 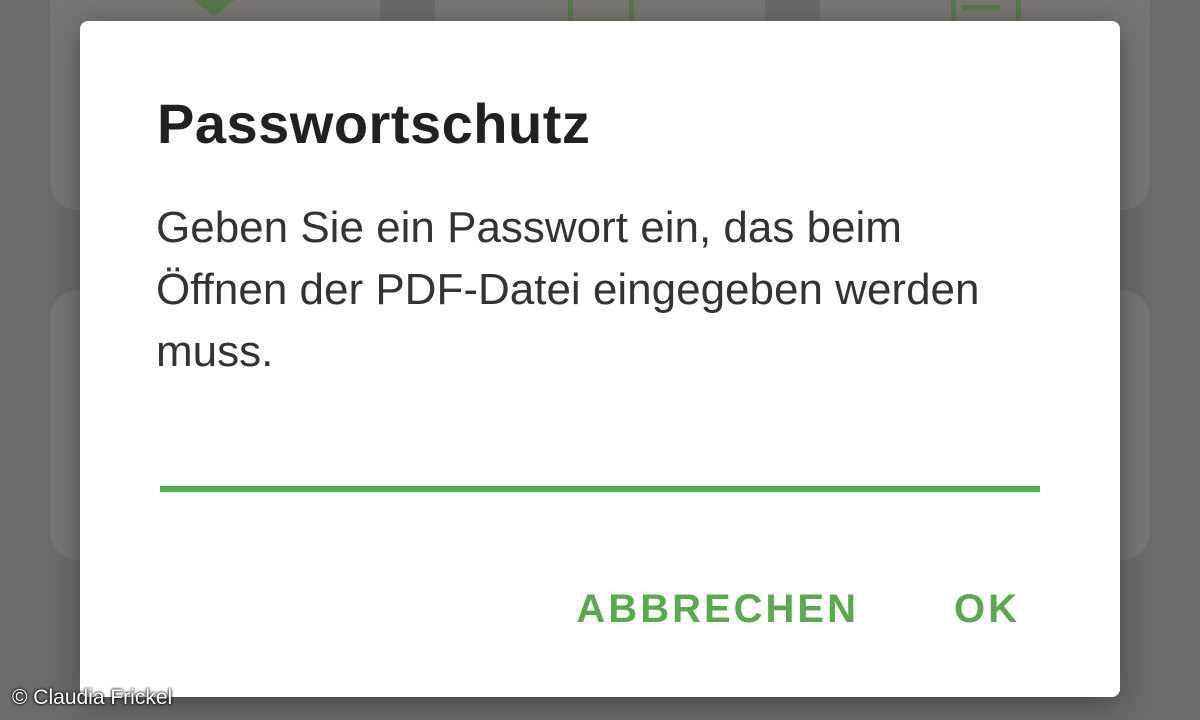 I want to click on image-credit: © Claudia Frickel, so click(x=92, y=697).